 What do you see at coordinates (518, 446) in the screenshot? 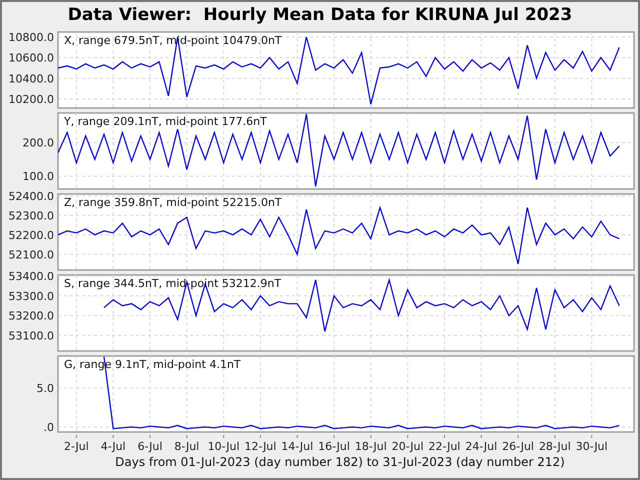
I see `x-tick-label: 26-Jul` at bounding box center [518, 446].